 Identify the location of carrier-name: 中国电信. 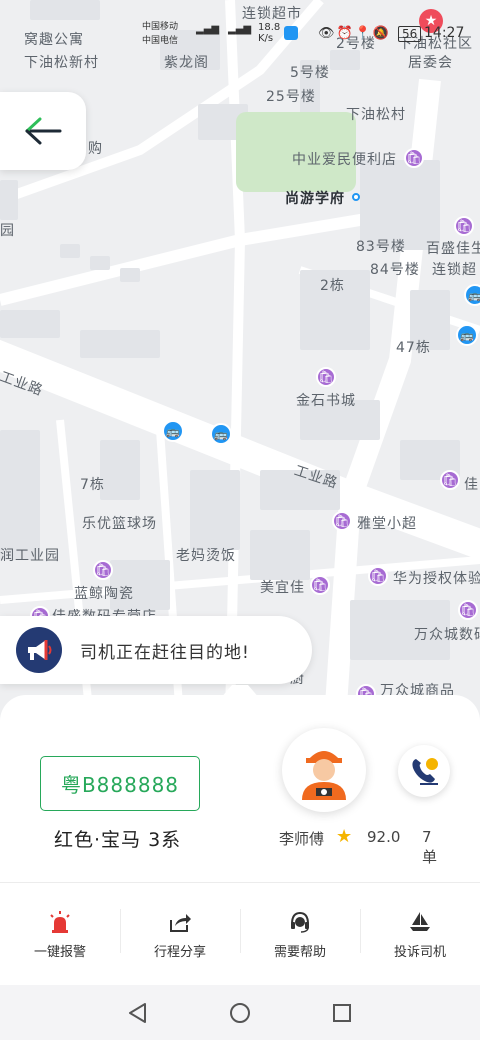
(160, 41).